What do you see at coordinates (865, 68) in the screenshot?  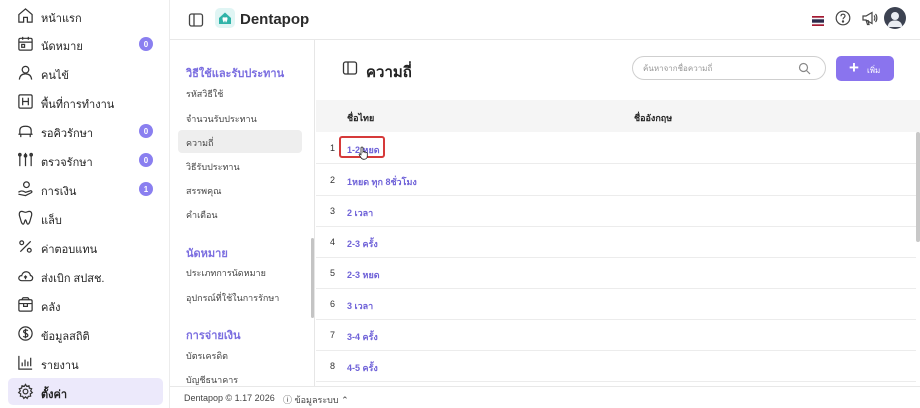 I see `add-frequency-button: + เพิ่ม` at bounding box center [865, 68].